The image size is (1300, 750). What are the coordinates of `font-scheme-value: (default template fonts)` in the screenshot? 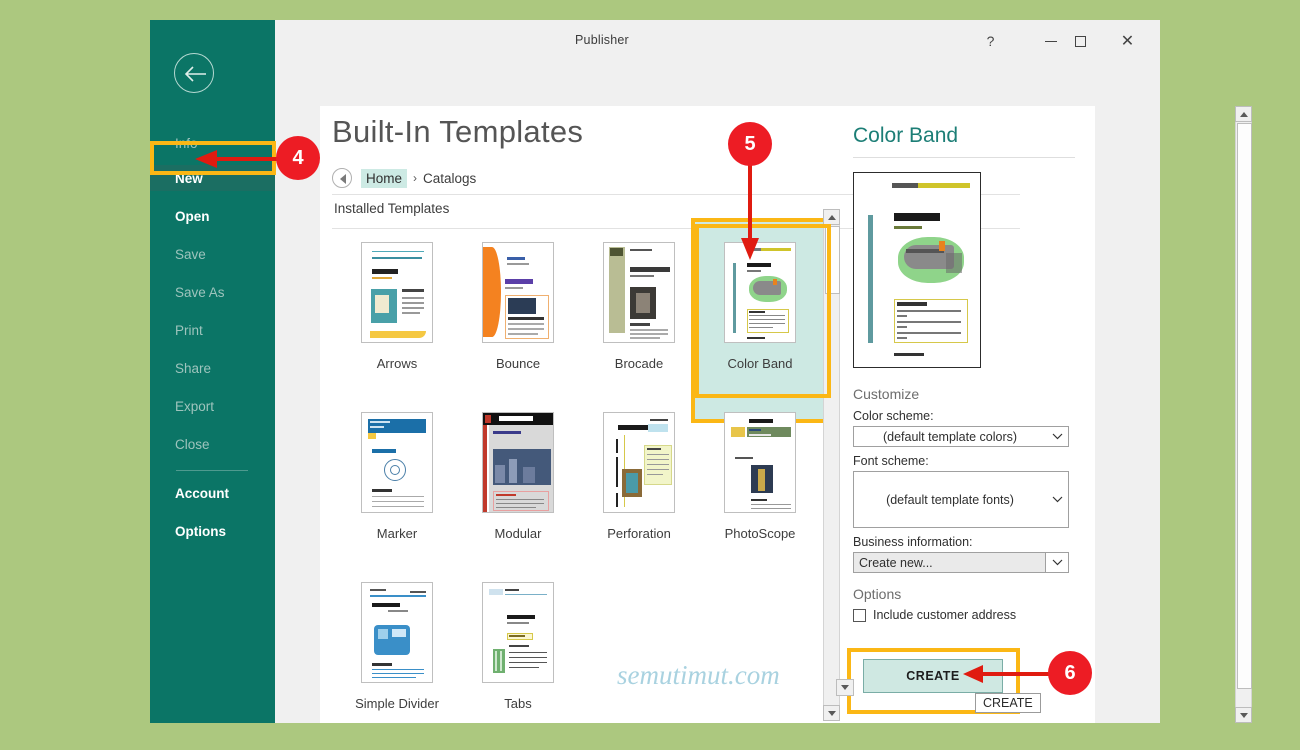 It's located at (950, 499).